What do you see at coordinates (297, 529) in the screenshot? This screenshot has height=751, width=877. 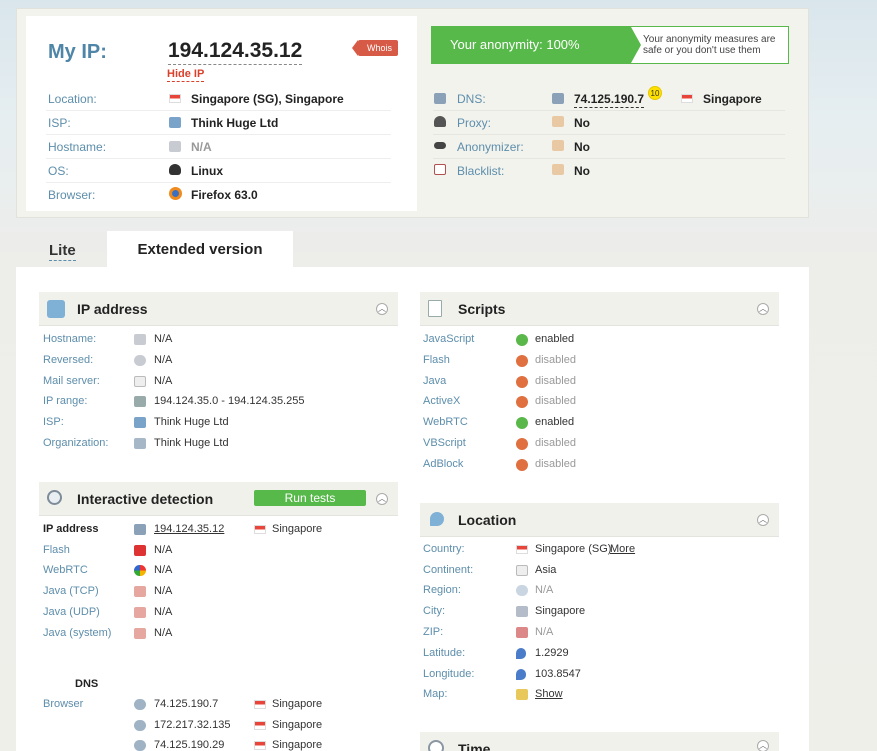 I see `interactive-ip-country: Singapore` at bounding box center [297, 529].